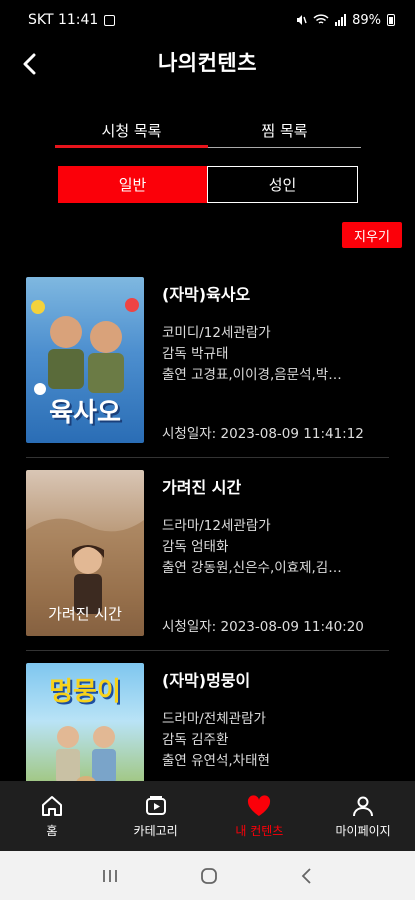  Describe the element at coordinates (307, 876) in the screenshot. I see `back-nav-icon` at that location.